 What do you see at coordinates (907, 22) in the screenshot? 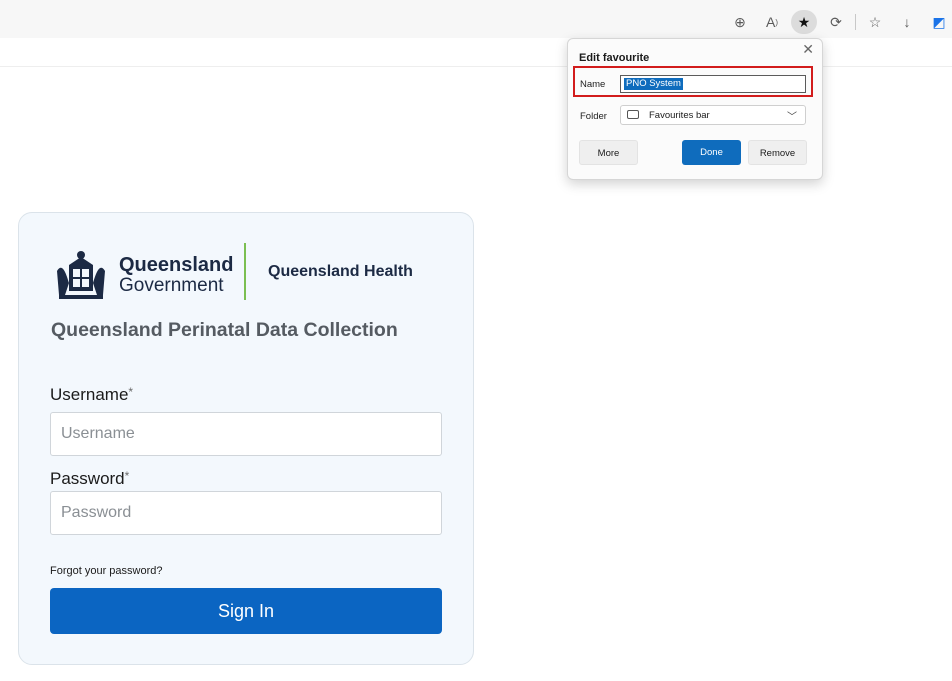
I see `downloads-icon: ↓` at bounding box center [907, 22].